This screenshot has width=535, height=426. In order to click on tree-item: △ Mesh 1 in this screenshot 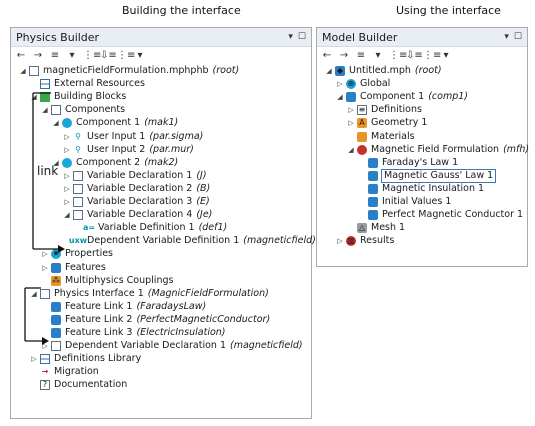, I will do `click(376, 228)`.